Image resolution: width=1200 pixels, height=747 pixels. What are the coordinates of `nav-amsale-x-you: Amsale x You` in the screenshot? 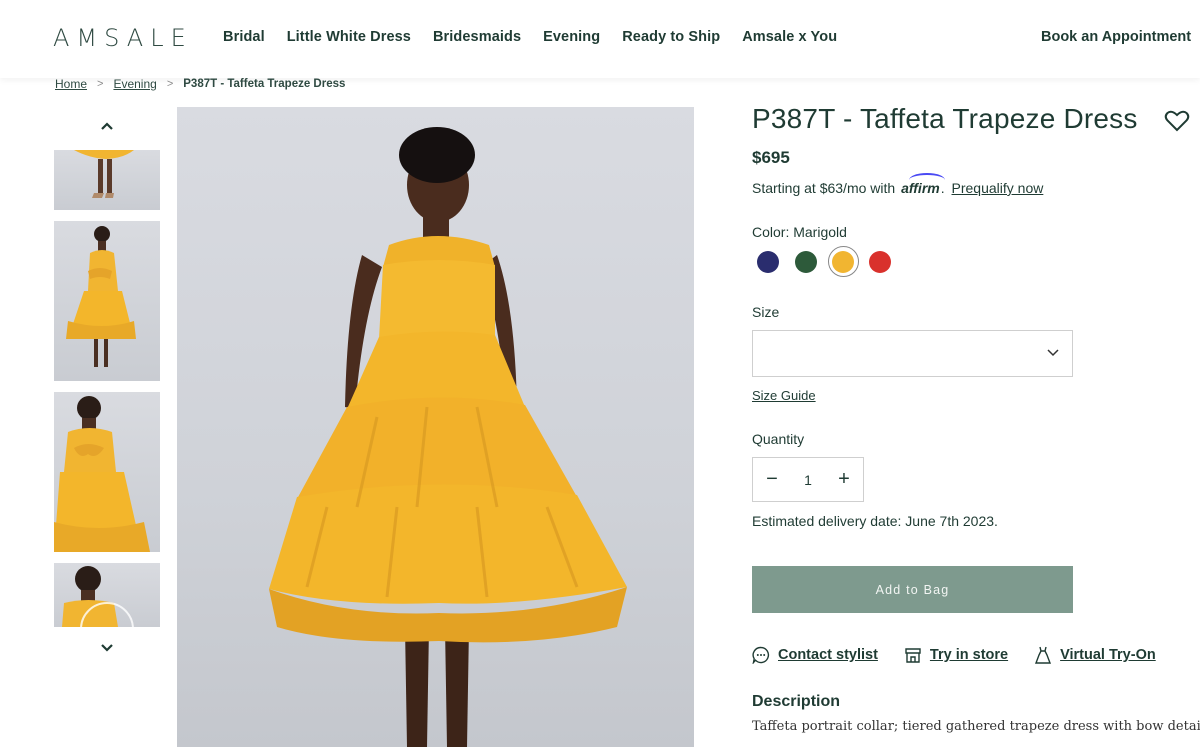 It's located at (789, 37).